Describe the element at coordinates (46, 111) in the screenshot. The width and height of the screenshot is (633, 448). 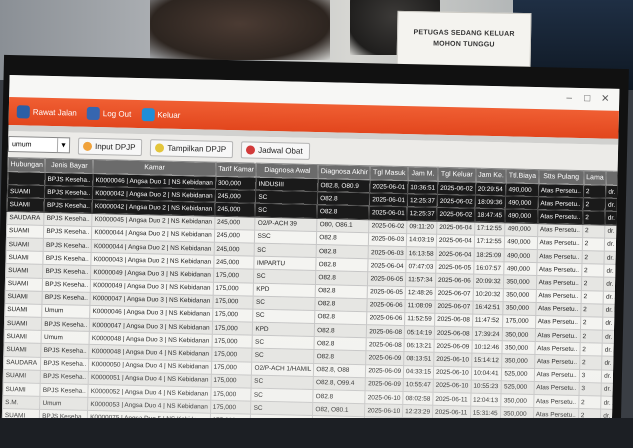
I see `rawat-jalan-button: Rawat Jalan` at that location.